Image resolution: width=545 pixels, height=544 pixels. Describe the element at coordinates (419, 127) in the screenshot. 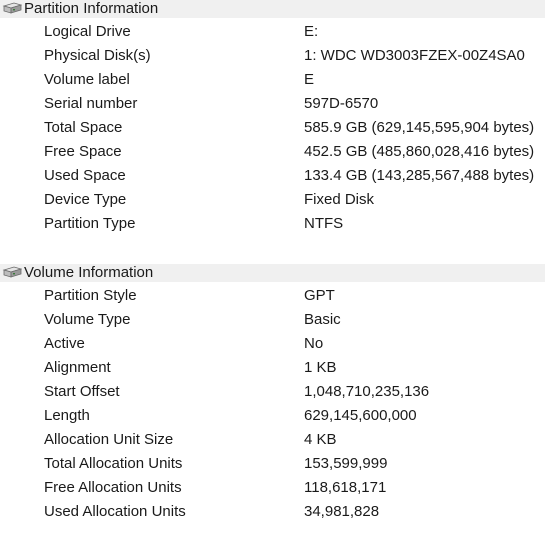

I see `property-value: 585.9 GB (629,145,595,904 bytes)` at that location.